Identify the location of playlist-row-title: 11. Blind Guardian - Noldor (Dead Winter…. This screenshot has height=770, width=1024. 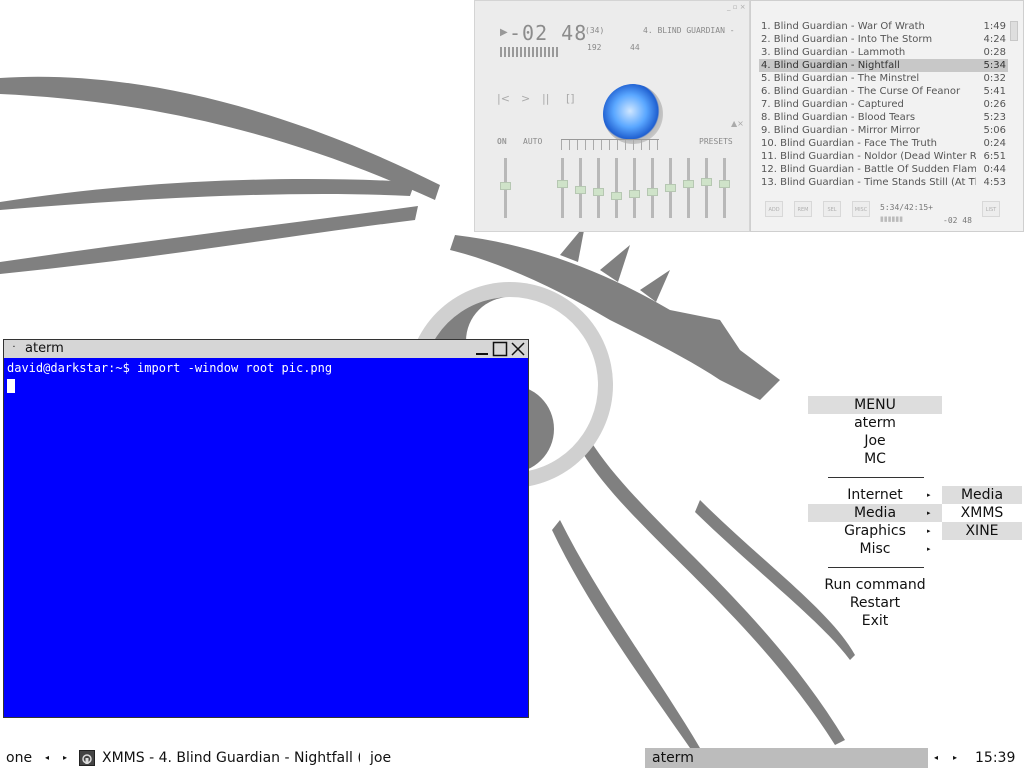
(868, 156).